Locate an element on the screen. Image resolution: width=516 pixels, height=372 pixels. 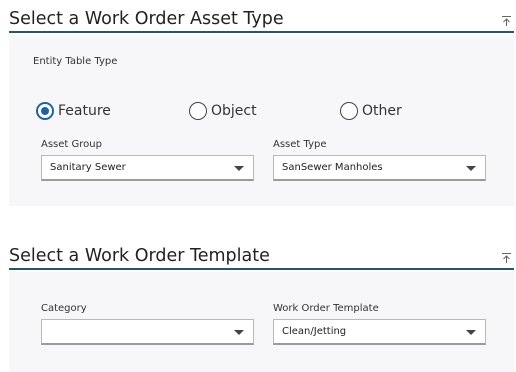
work-order-template-label: Work Order Template is located at coordinates (326, 308).